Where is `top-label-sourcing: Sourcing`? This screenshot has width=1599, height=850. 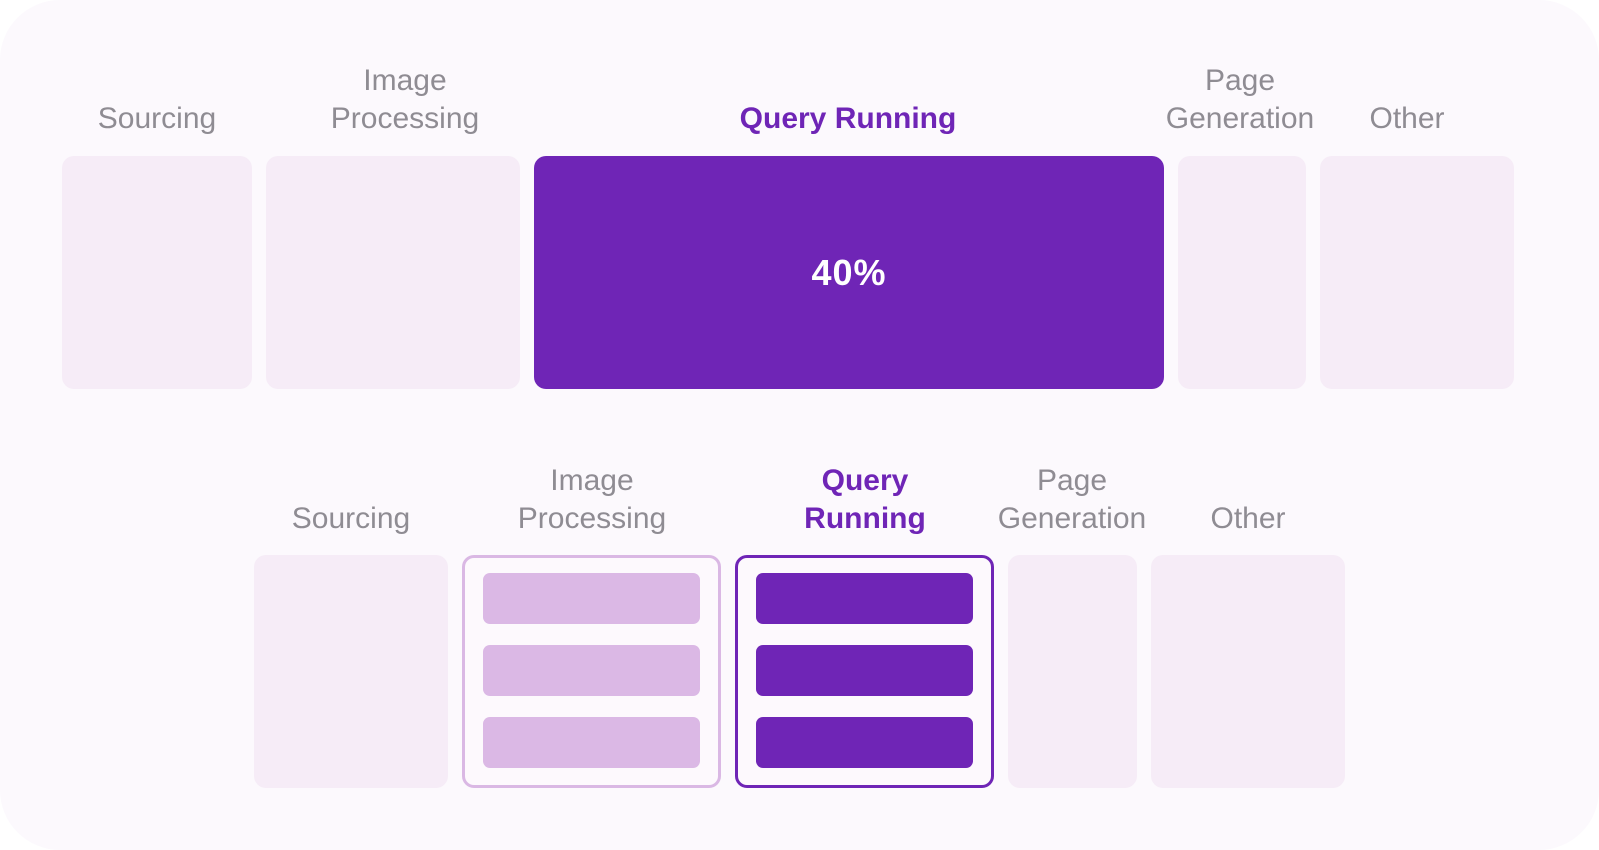 top-label-sourcing: Sourcing is located at coordinates (157, 118).